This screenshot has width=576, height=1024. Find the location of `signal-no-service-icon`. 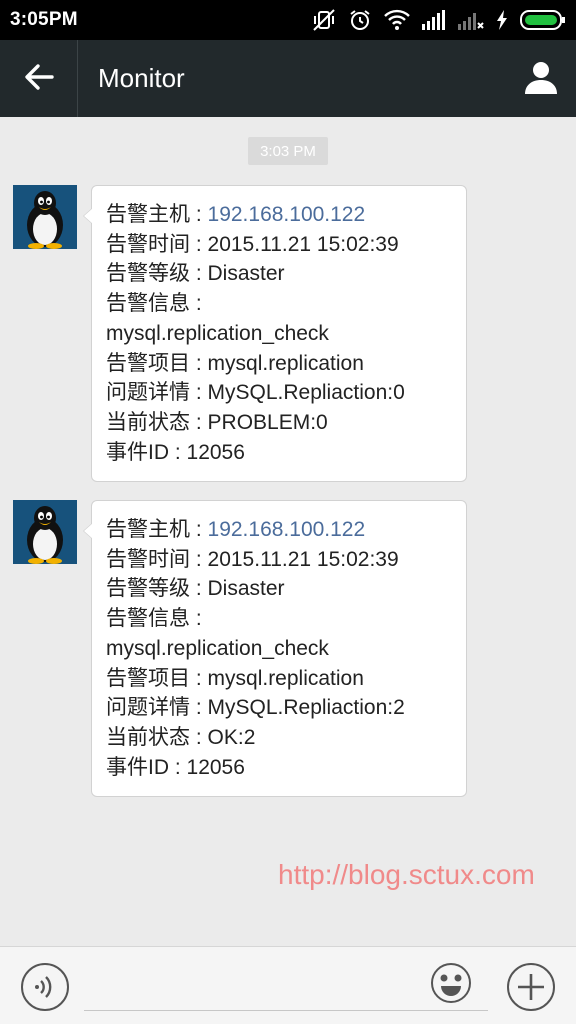

signal-no-service-icon is located at coordinates (471, 20).